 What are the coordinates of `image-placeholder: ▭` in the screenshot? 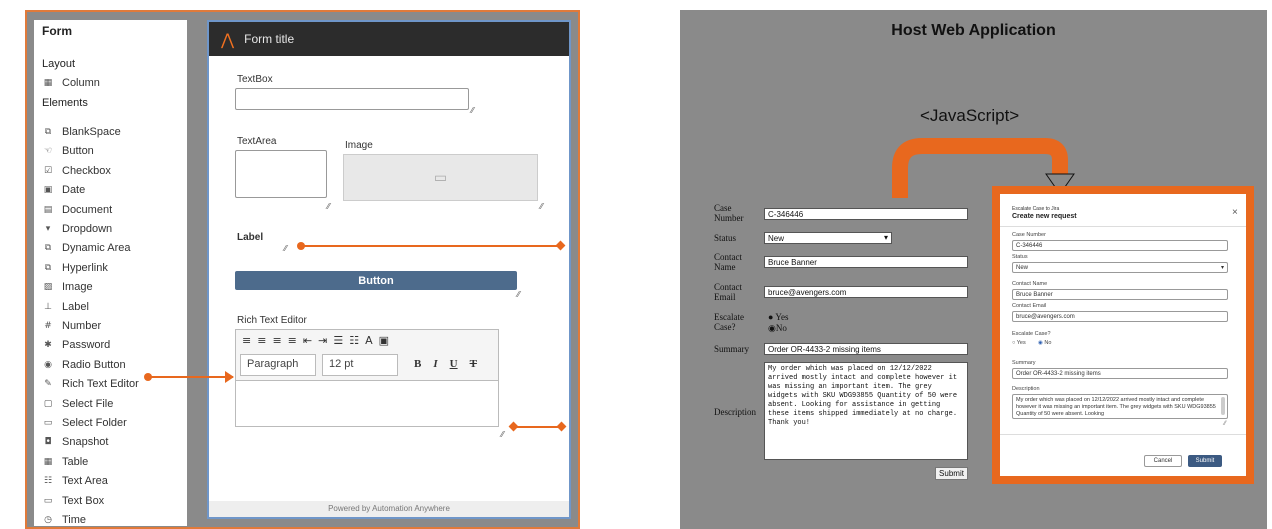 It's located at (440, 177).